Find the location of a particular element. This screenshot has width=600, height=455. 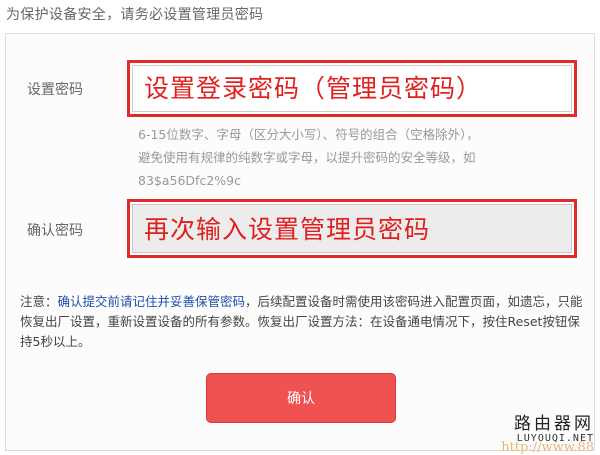

watermark-cn: 路由器网 is located at coordinates (554, 424).